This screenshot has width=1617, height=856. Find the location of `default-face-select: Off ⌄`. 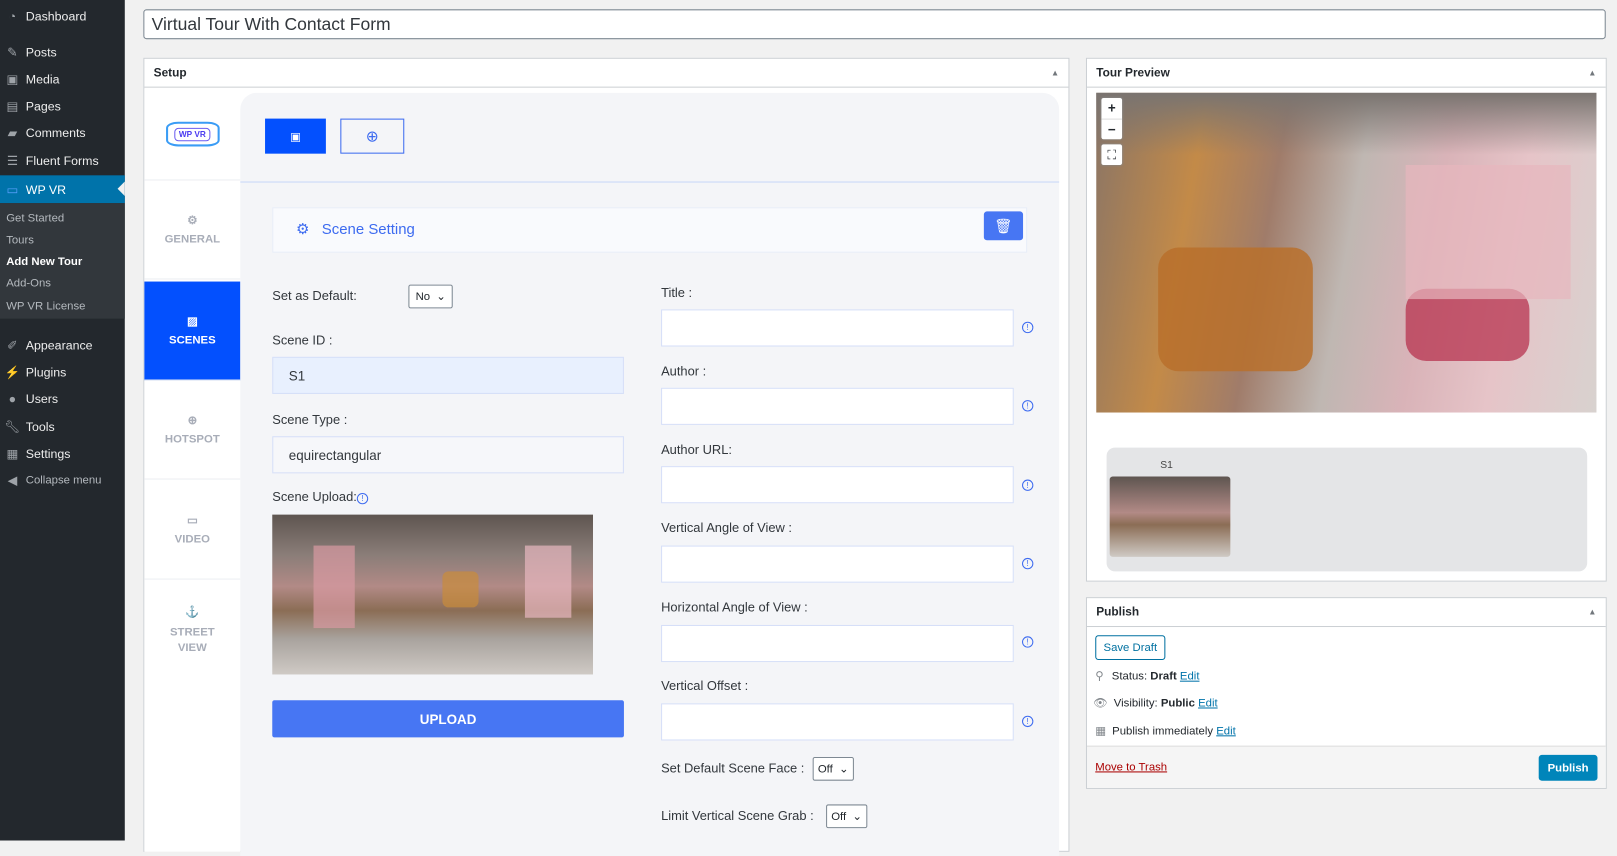

default-face-select: Off ⌄ is located at coordinates (833, 768).